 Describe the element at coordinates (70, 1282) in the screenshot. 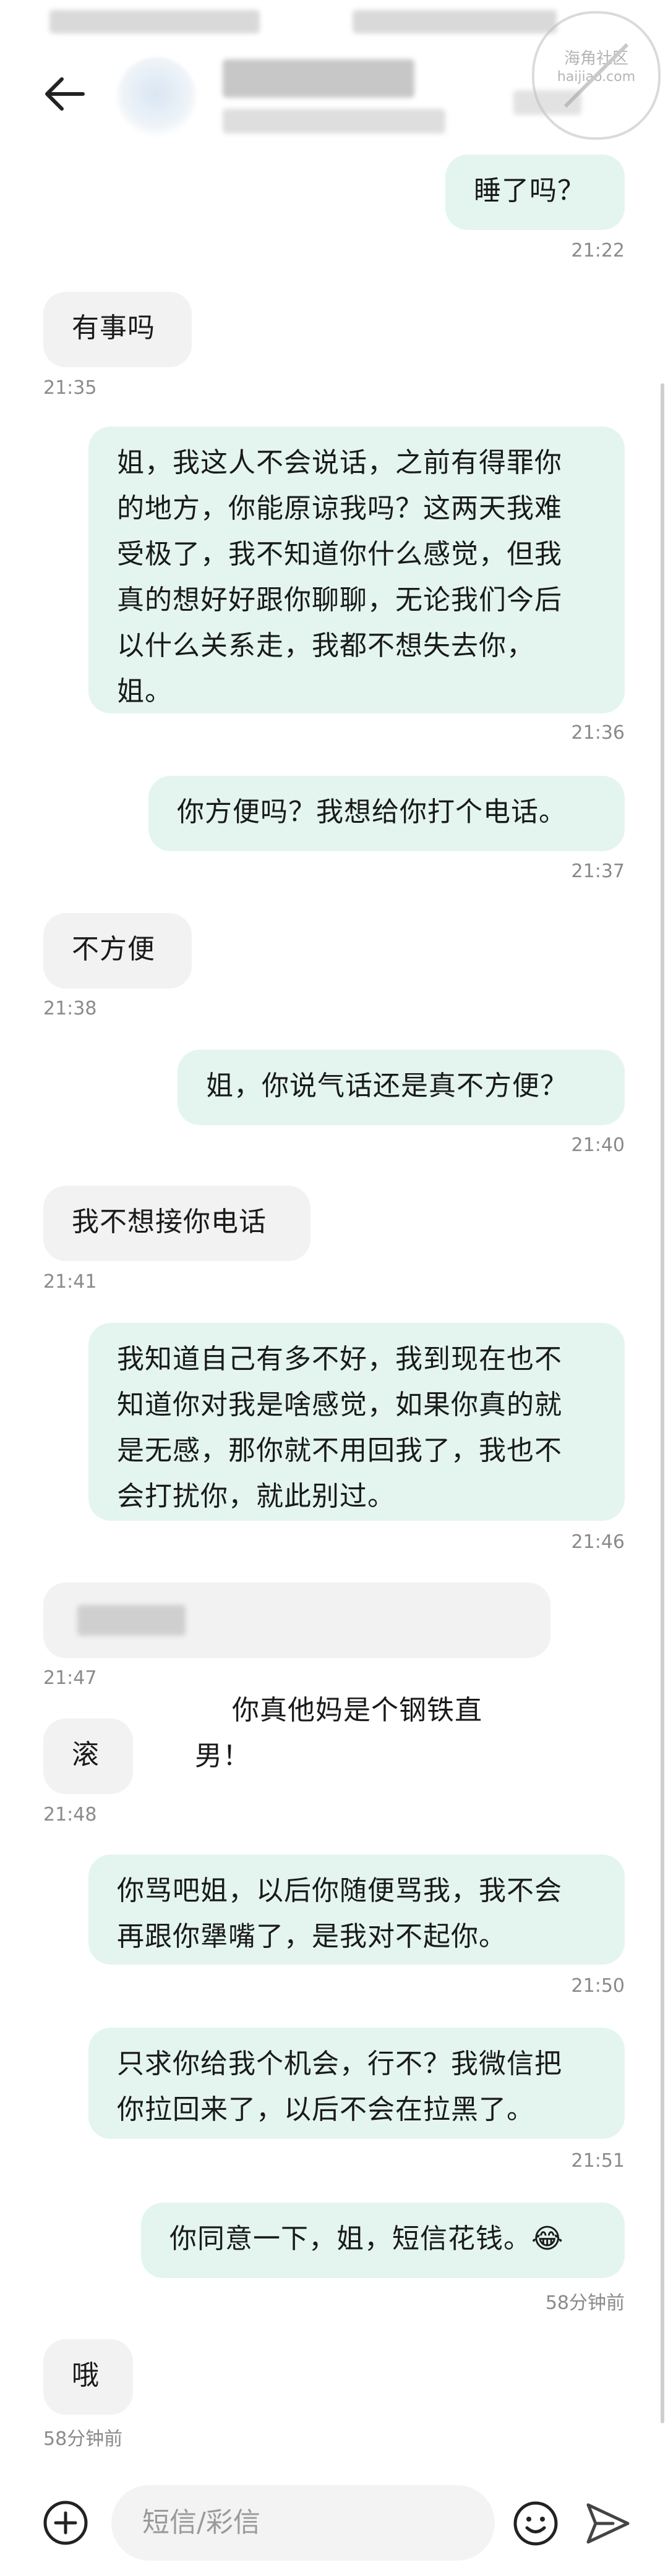

I see `message-time: 21:41` at that location.